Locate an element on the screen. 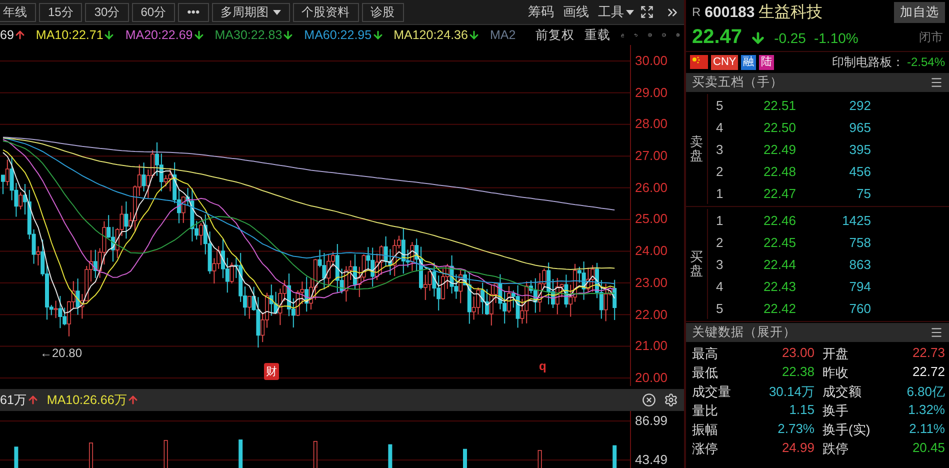  stock-name: 生益科技 is located at coordinates (790, 12).